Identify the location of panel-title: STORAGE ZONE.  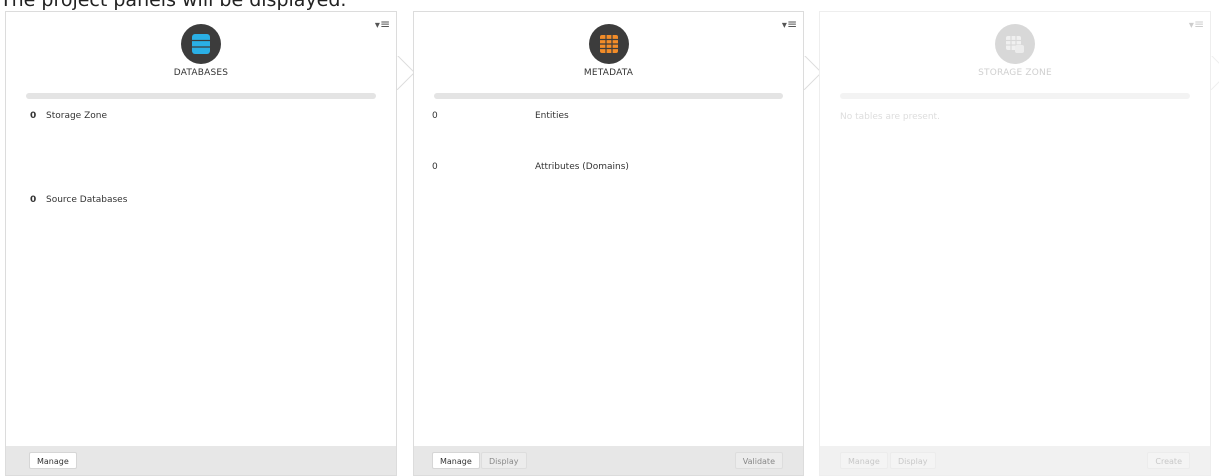
(1015, 73).